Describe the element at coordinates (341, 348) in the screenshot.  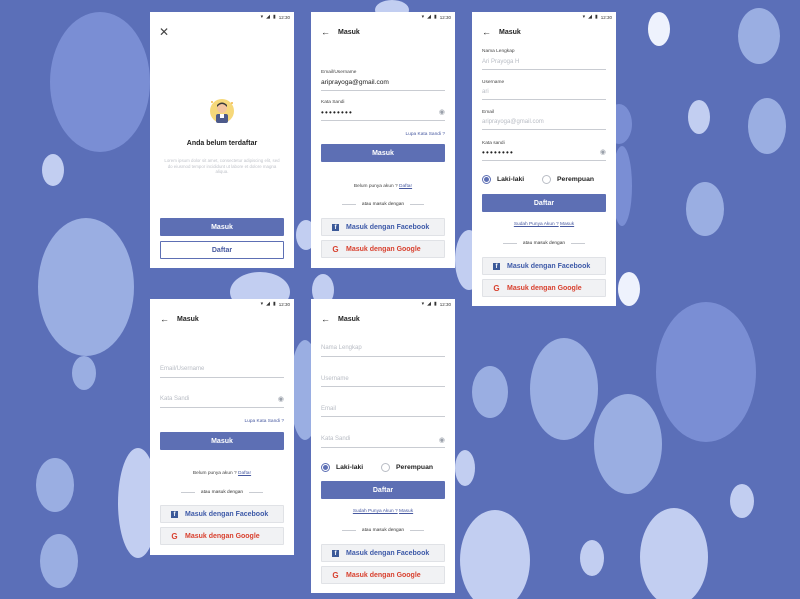
I see `name-field: Nama Lengkap` at that location.